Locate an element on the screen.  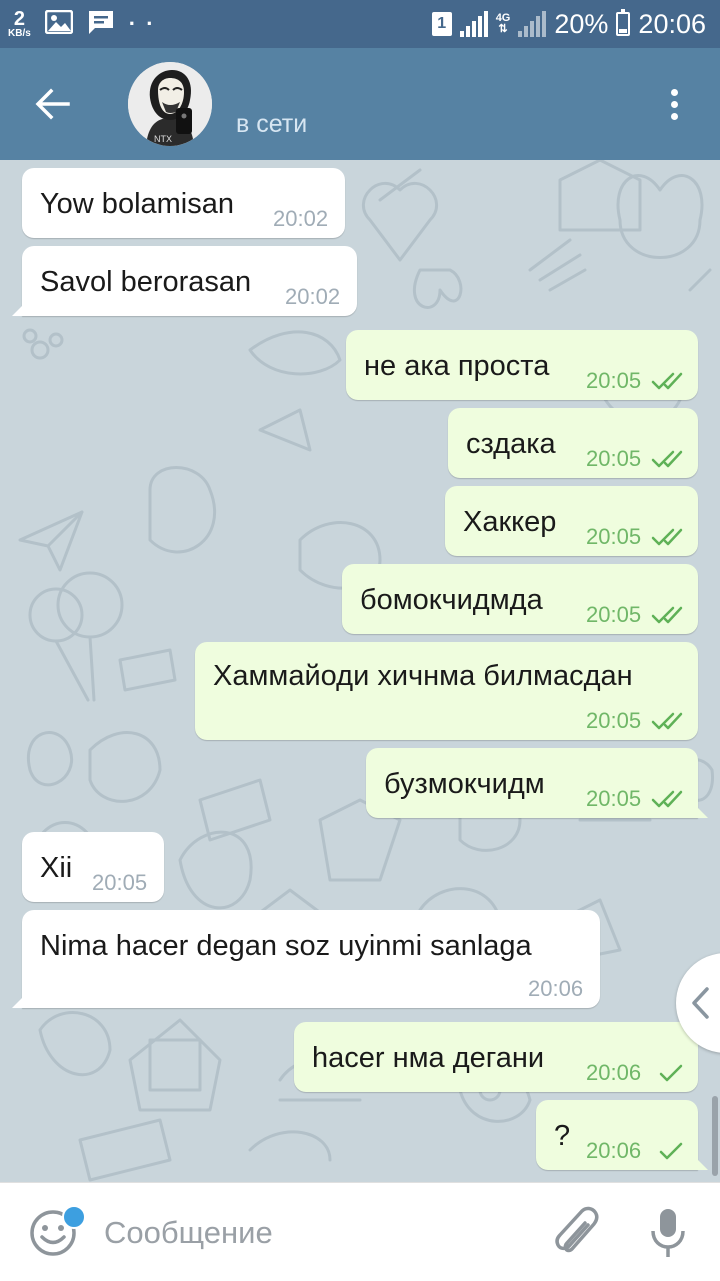
scrollbar is located at coordinates (715, 1136).